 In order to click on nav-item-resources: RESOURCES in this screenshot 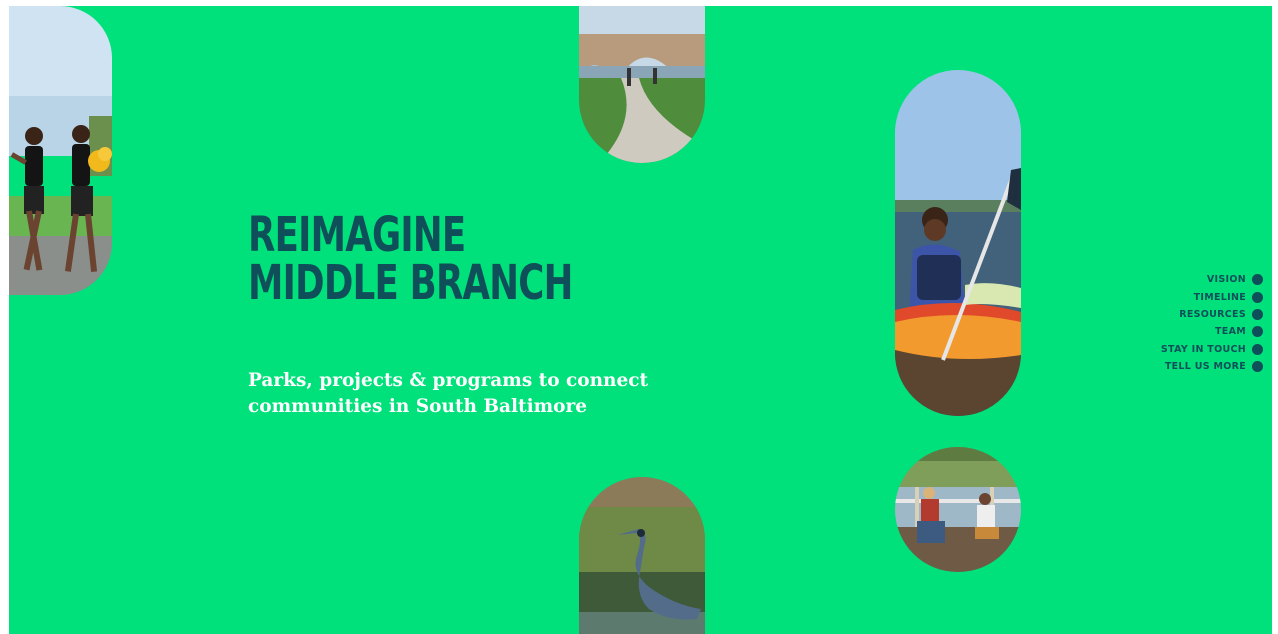, I will do `click(1212, 314)`.